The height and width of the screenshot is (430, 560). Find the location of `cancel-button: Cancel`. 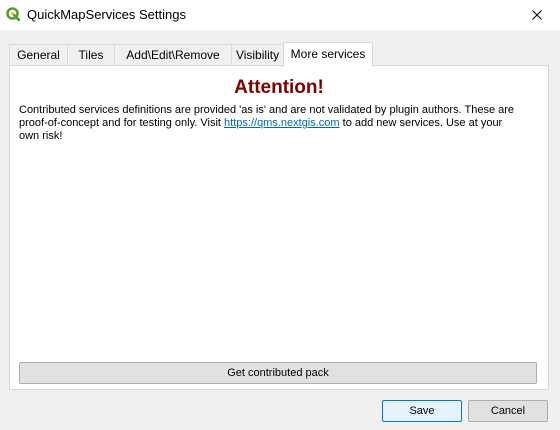

cancel-button: Cancel is located at coordinates (508, 411).